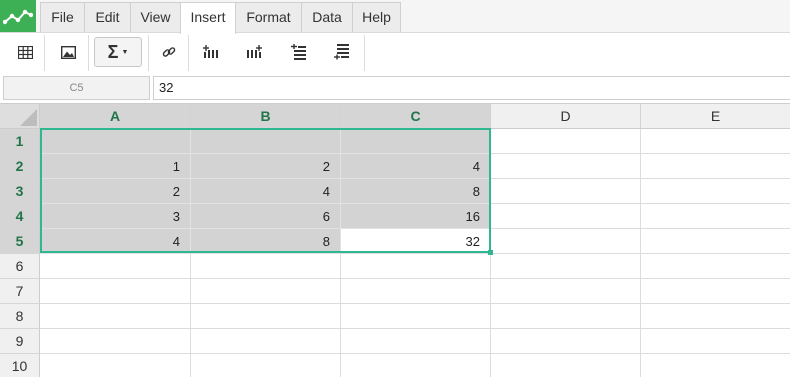 The height and width of the screenshot is (377, 790). What do you see at coordinates (266, 365) in the screenshot?
I see `cell-b10` at bounding box center [266, 365].